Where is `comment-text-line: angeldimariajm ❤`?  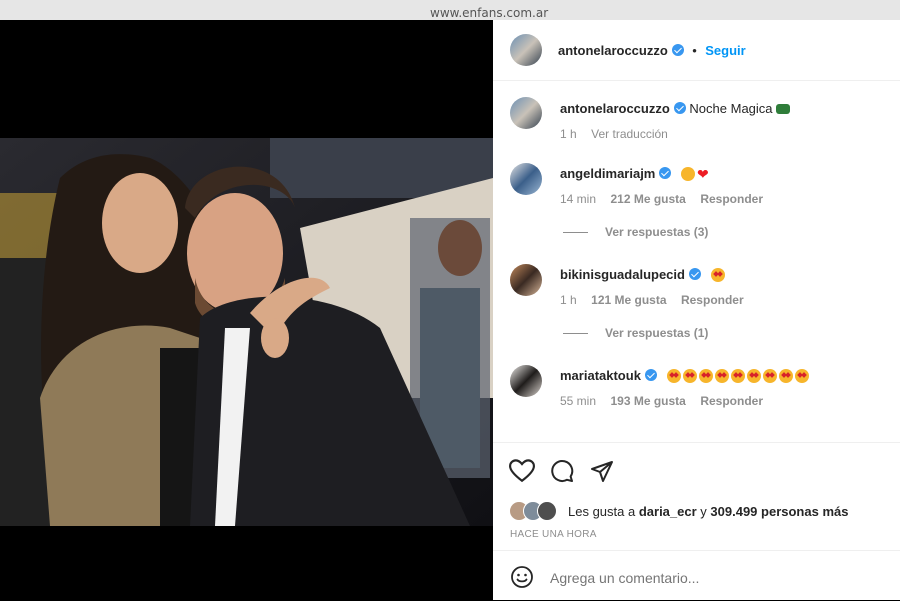 comment-text-line: angeldimariajm ❤ is located at coordinates (634, 174).